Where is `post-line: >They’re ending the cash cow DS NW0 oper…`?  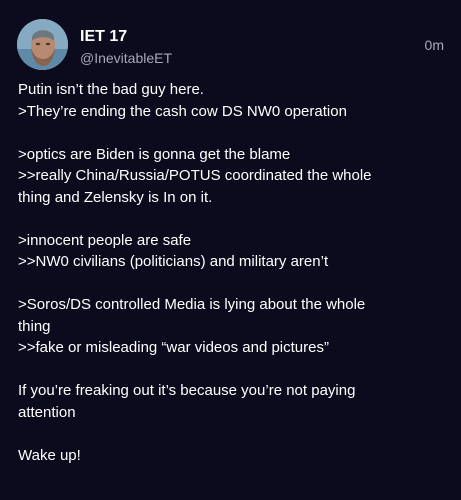
post-line: >They’re ending the cash cow DS NW0 oper… is located at coordinates (182, 111).